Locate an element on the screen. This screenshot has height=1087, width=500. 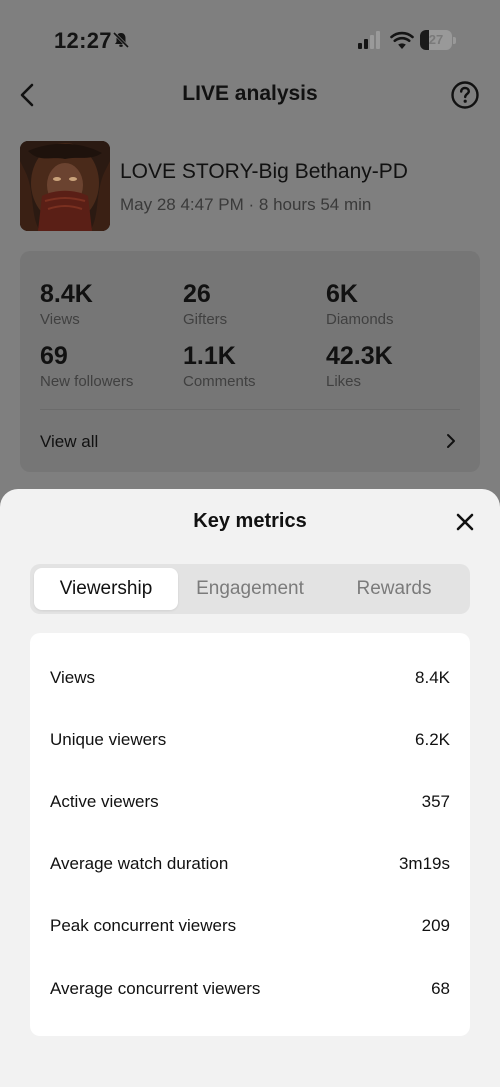
battery-level: 27 is located at coordinates (436, 39).